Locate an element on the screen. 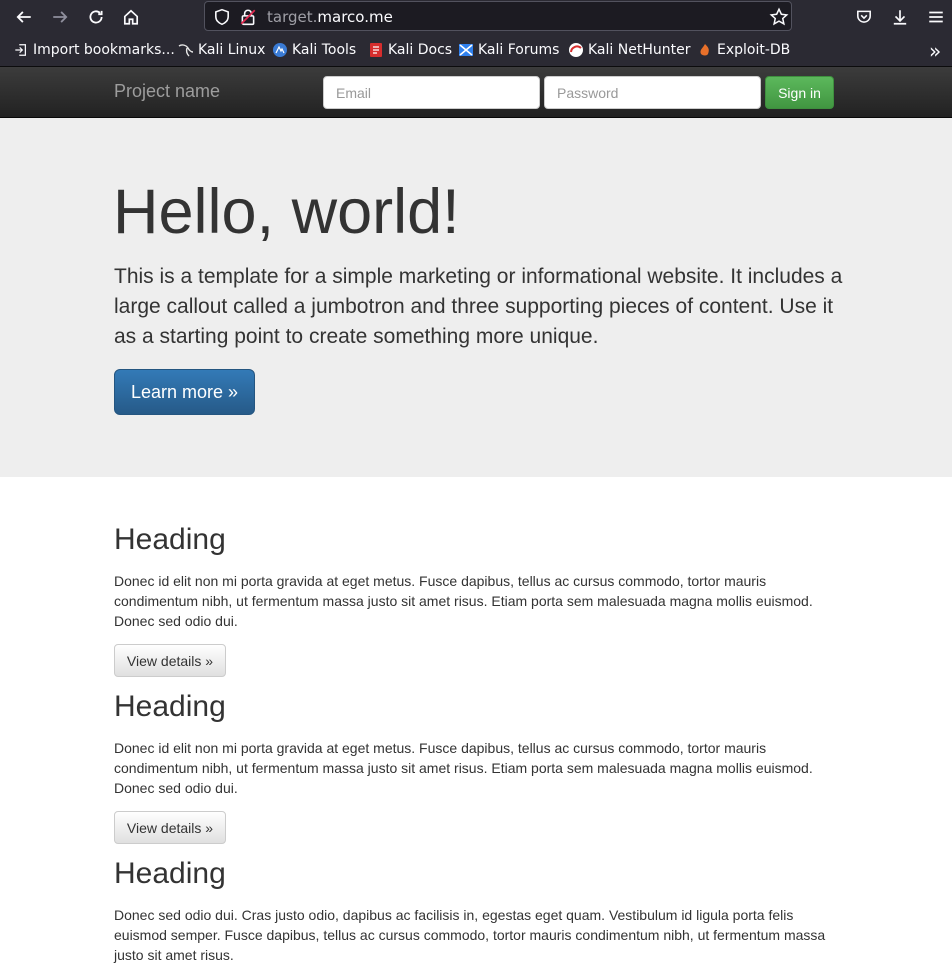  bookmark-label: Kali Forums is located at coordinates (519, 50).